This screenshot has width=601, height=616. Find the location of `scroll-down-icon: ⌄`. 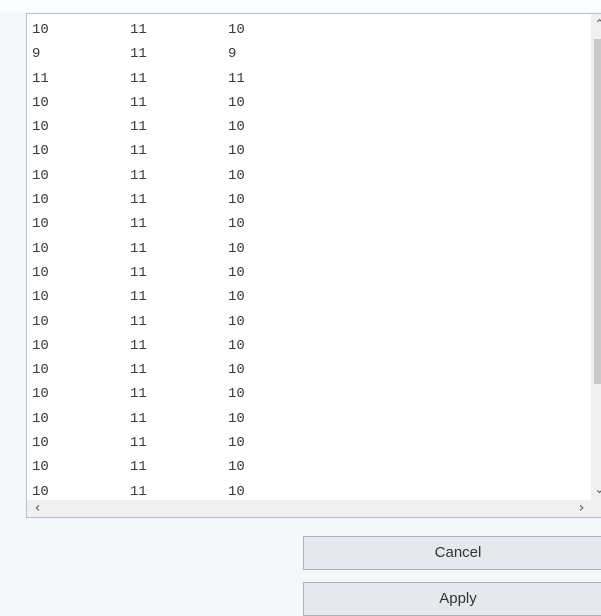

scroll-down-icon: ⌄ is located at coordinates (596, 489).